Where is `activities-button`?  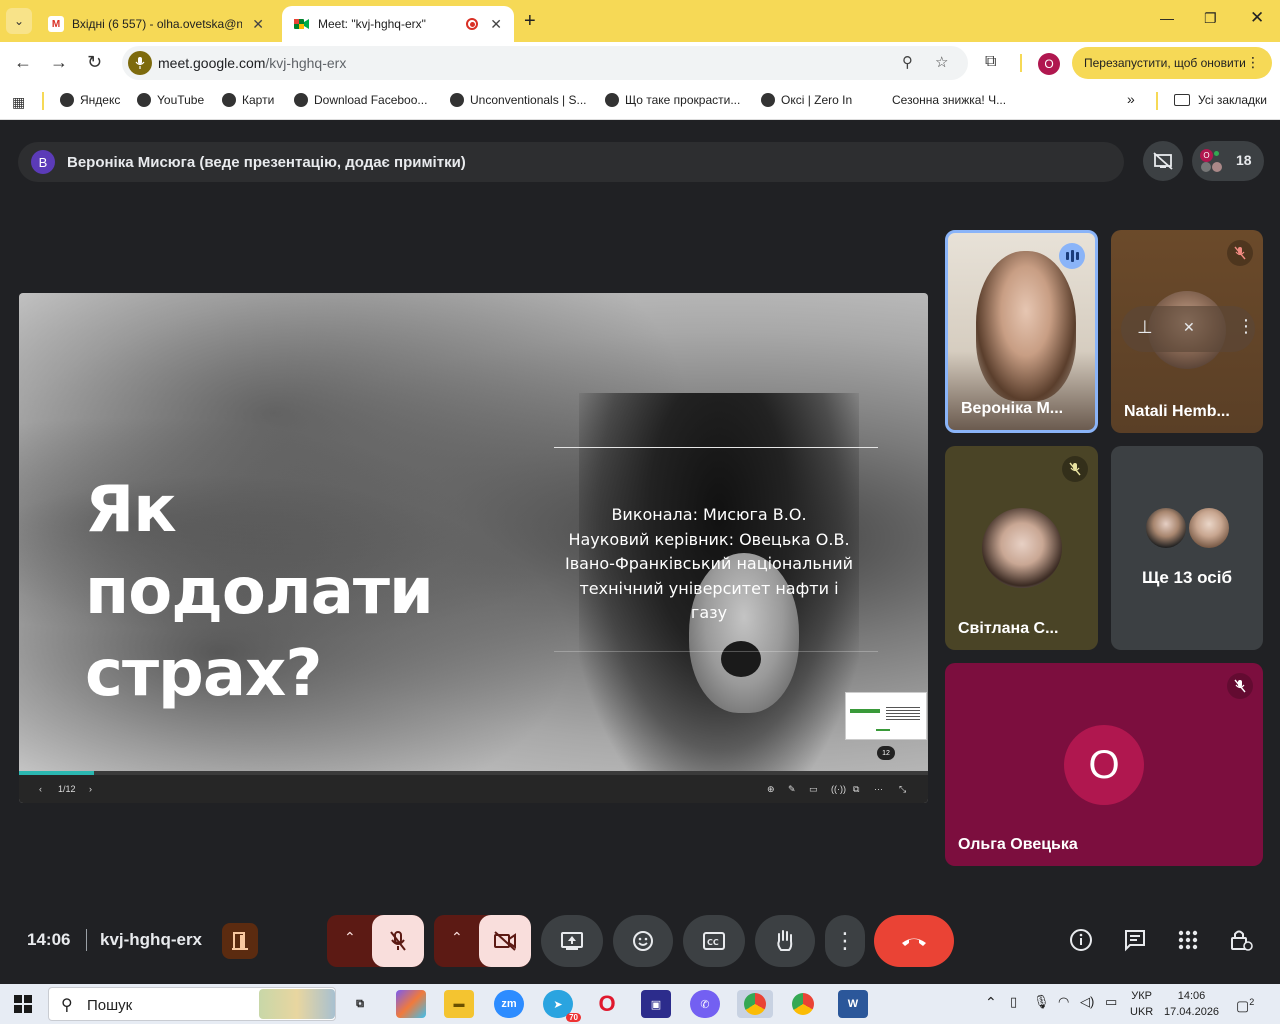
activities-button is located at coordinates (1188, 940).